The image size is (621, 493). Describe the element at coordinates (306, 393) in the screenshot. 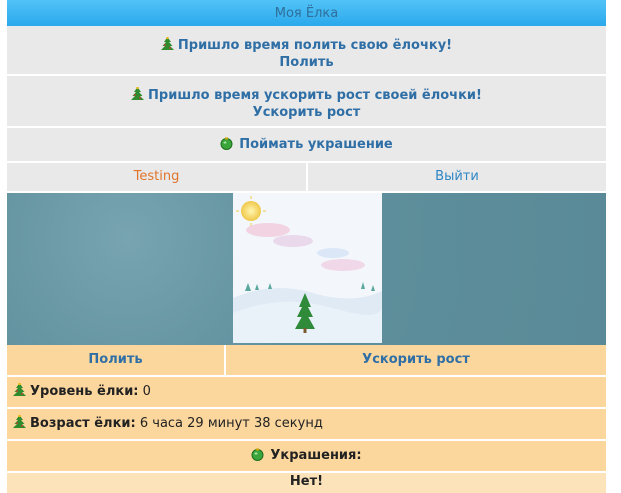

I see `tree-level-row: Уровень ёлки: 0` at that location.